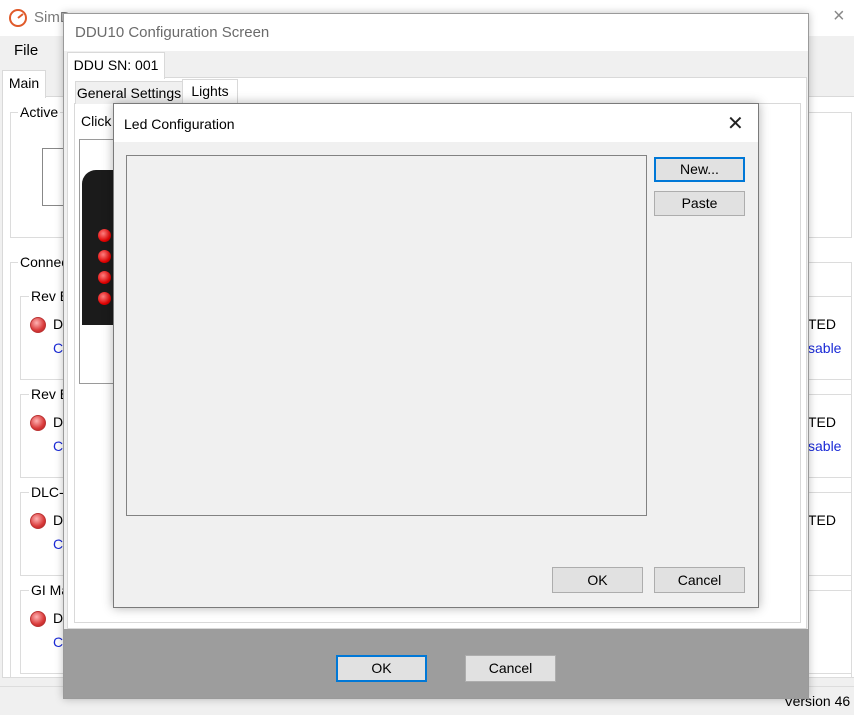 The image size is (854, 715). Describe the element at coordinates (179, 124) in the screenshot. I see `led-dialog-title: Led Configuration` at that location.